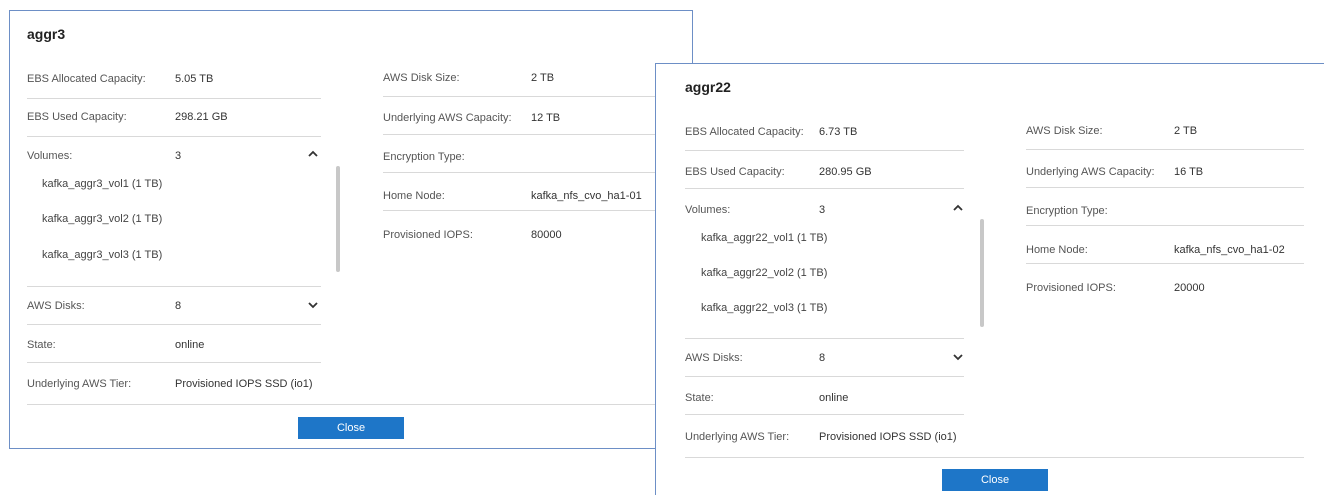 This screenshot has width=1324, height=495. Describe the element at coordinates (1165, 169) in the screenshot. I see `detail-row-aws-capacity: Underlying AWS Capacity: 16 TB` at that location.